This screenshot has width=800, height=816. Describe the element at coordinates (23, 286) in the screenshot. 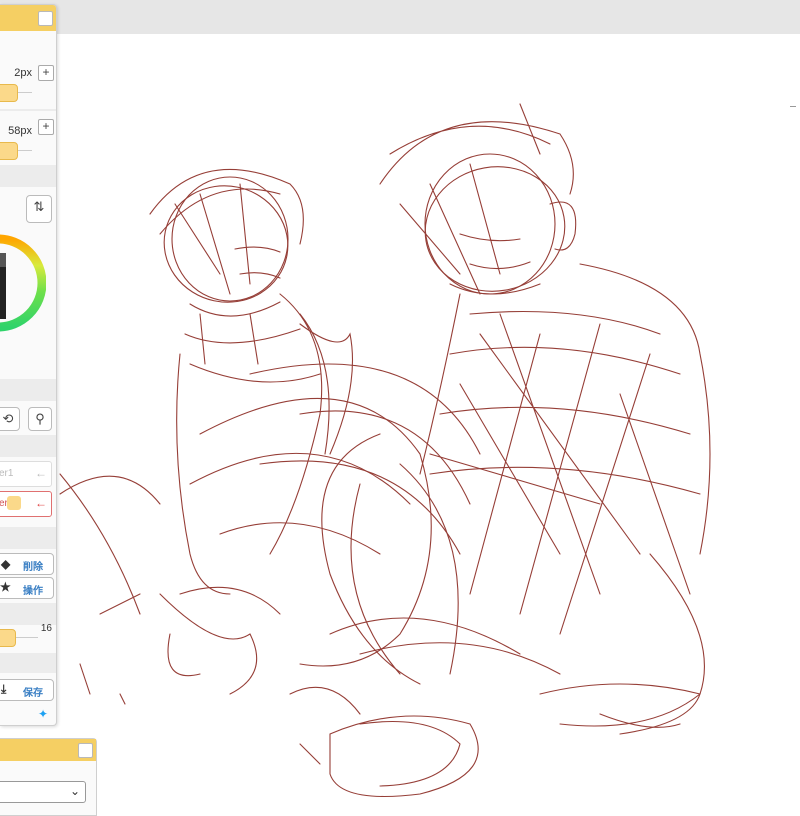

I see `color-wheel` at that location.